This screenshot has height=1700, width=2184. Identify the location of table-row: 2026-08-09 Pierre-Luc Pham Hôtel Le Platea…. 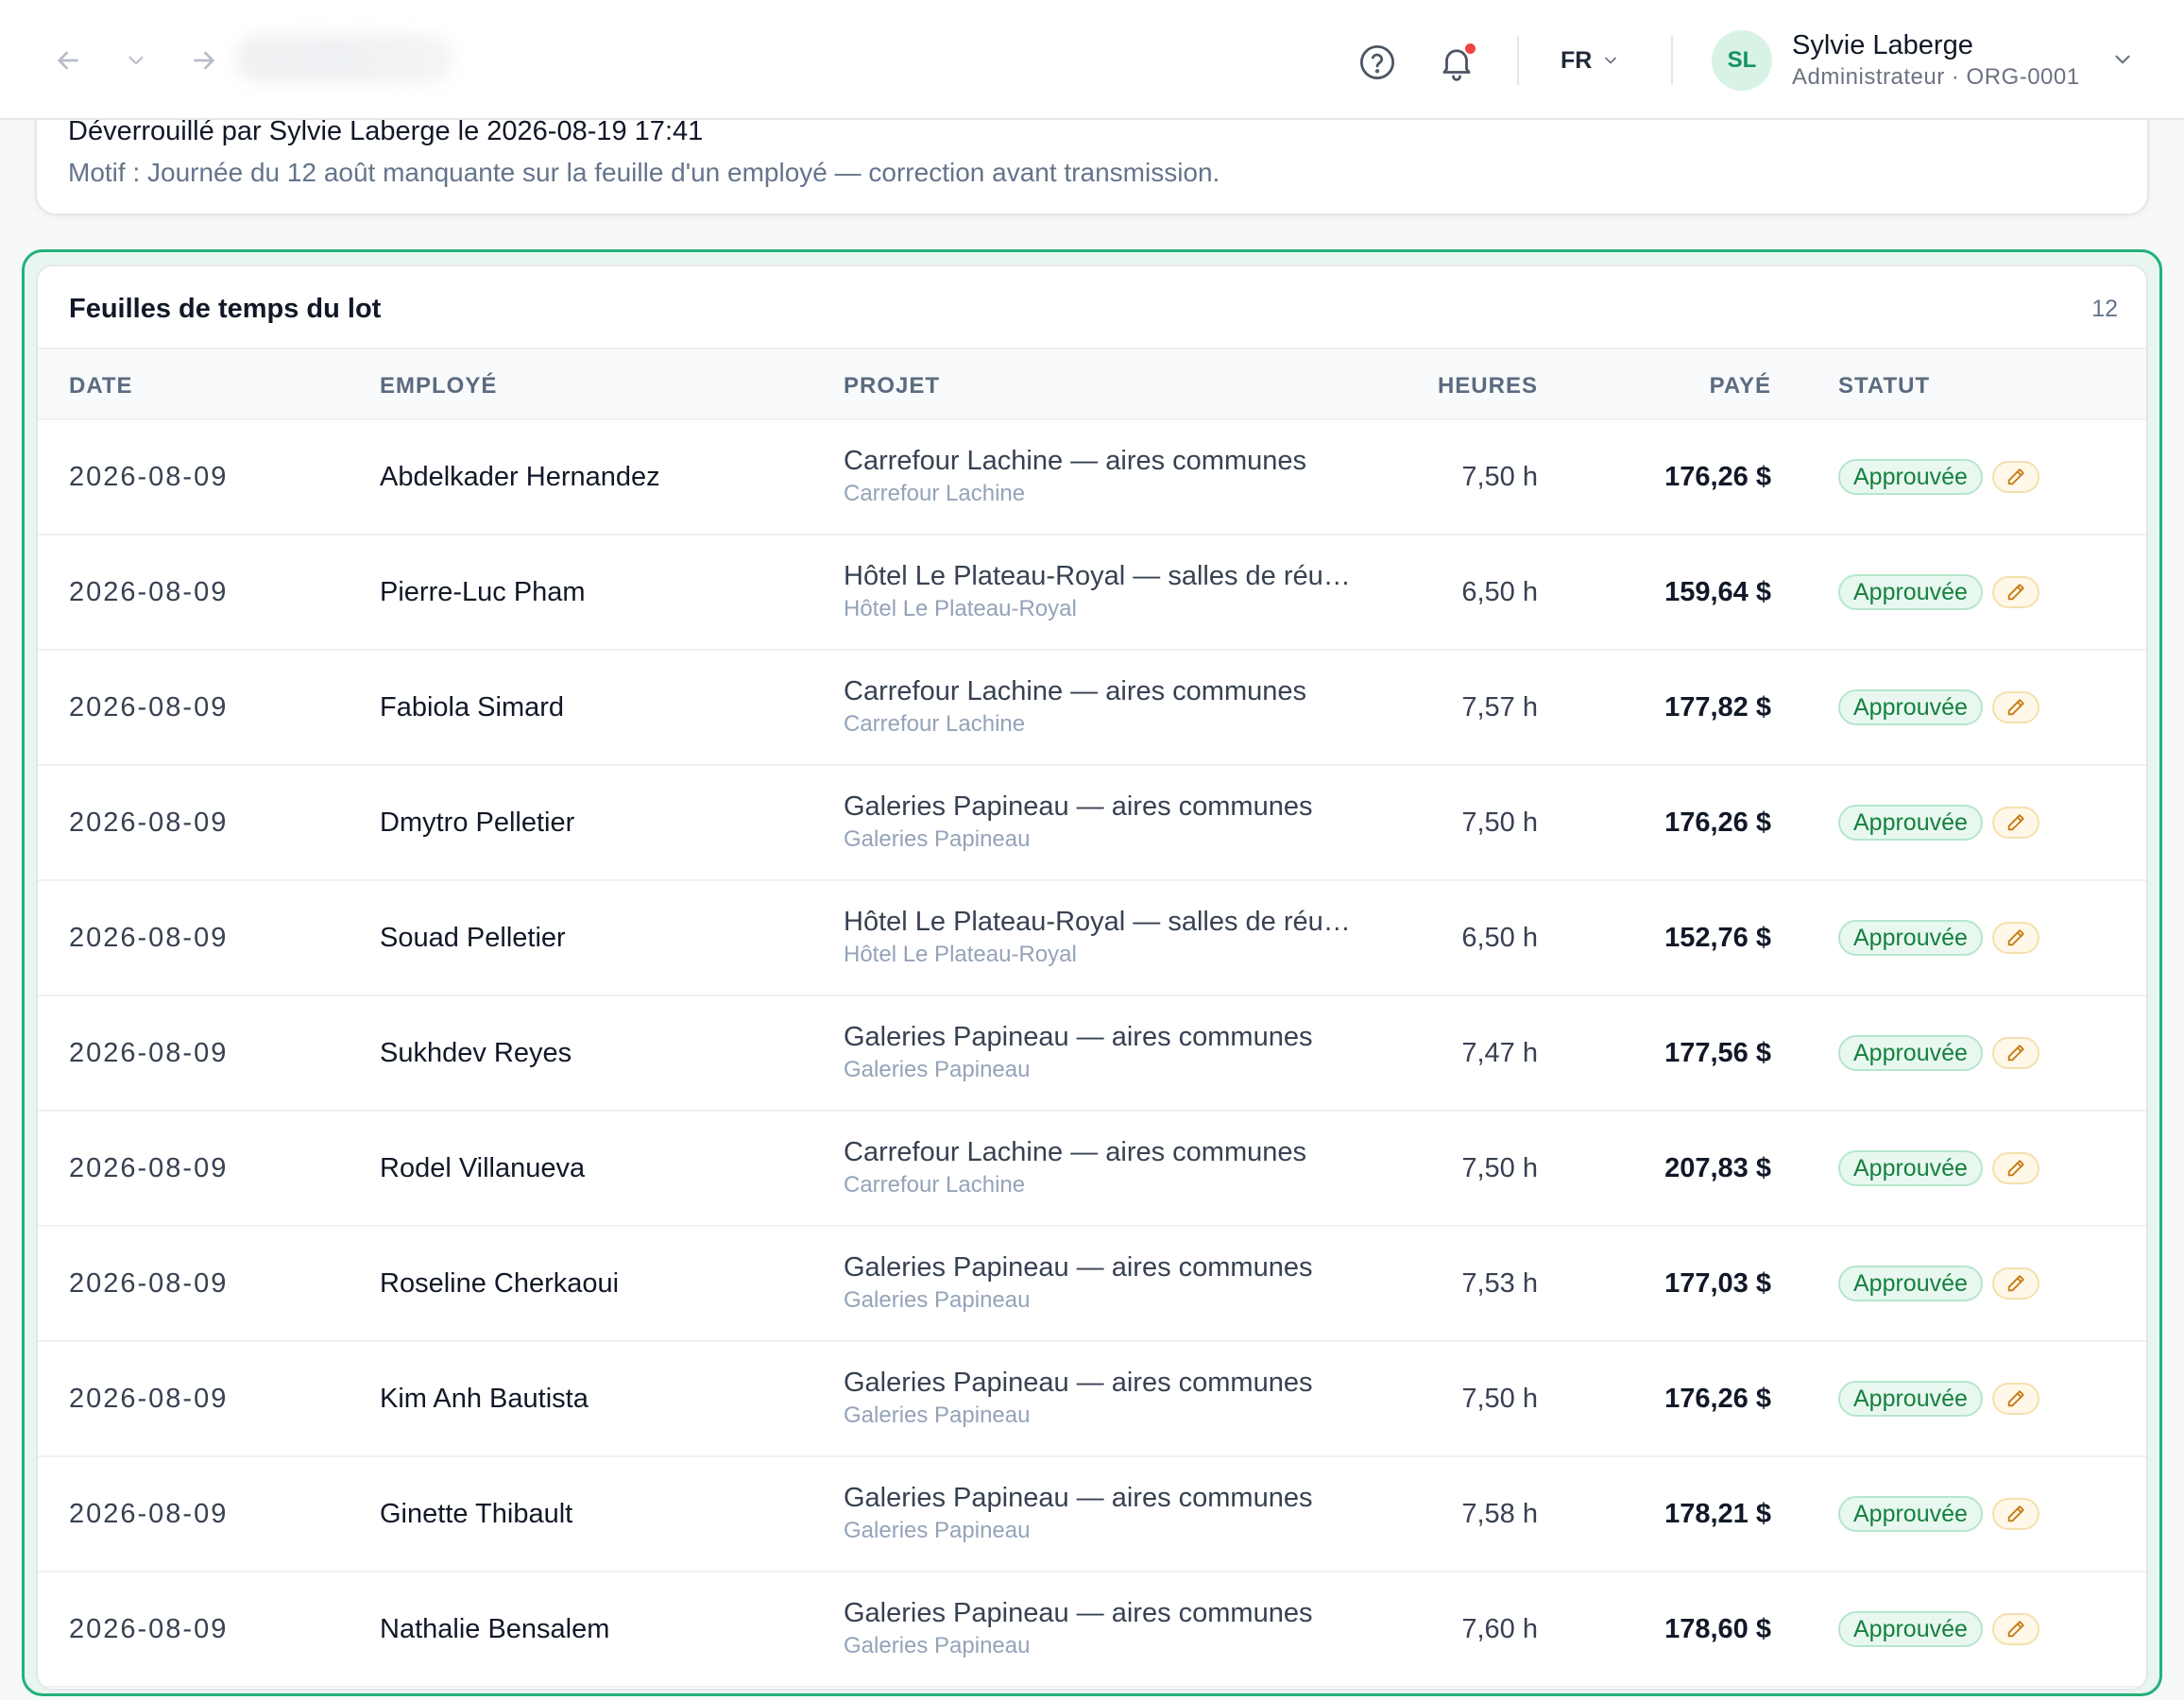
(1092, 593).